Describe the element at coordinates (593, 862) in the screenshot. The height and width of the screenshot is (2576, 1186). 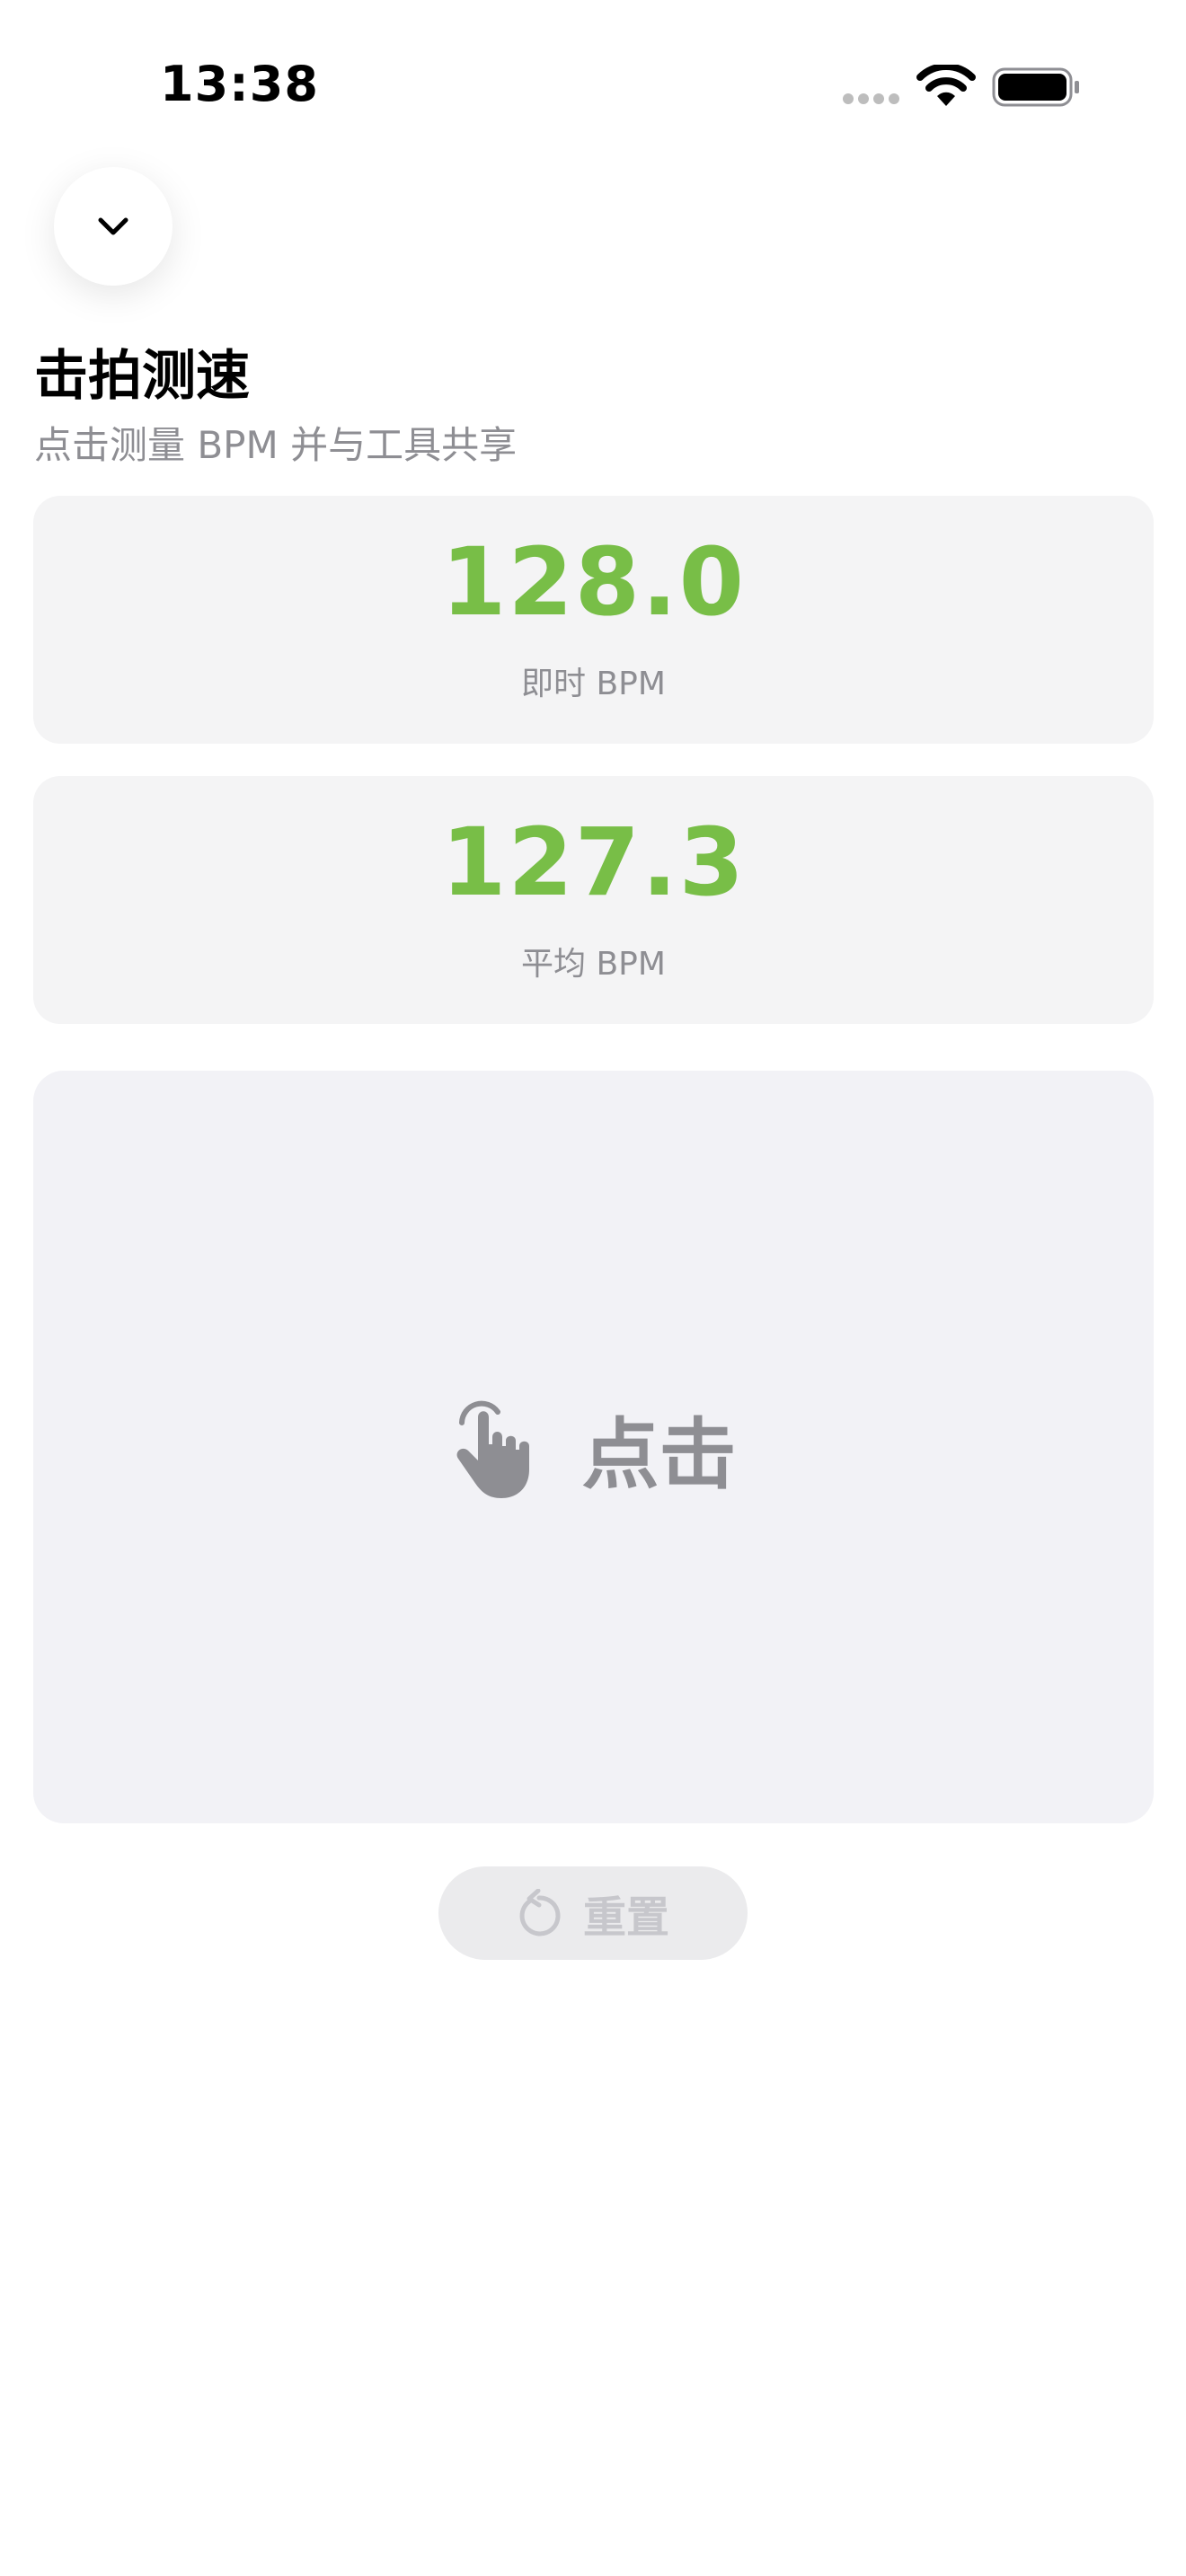
I see `average-bpm-value: 127.3` at that location.